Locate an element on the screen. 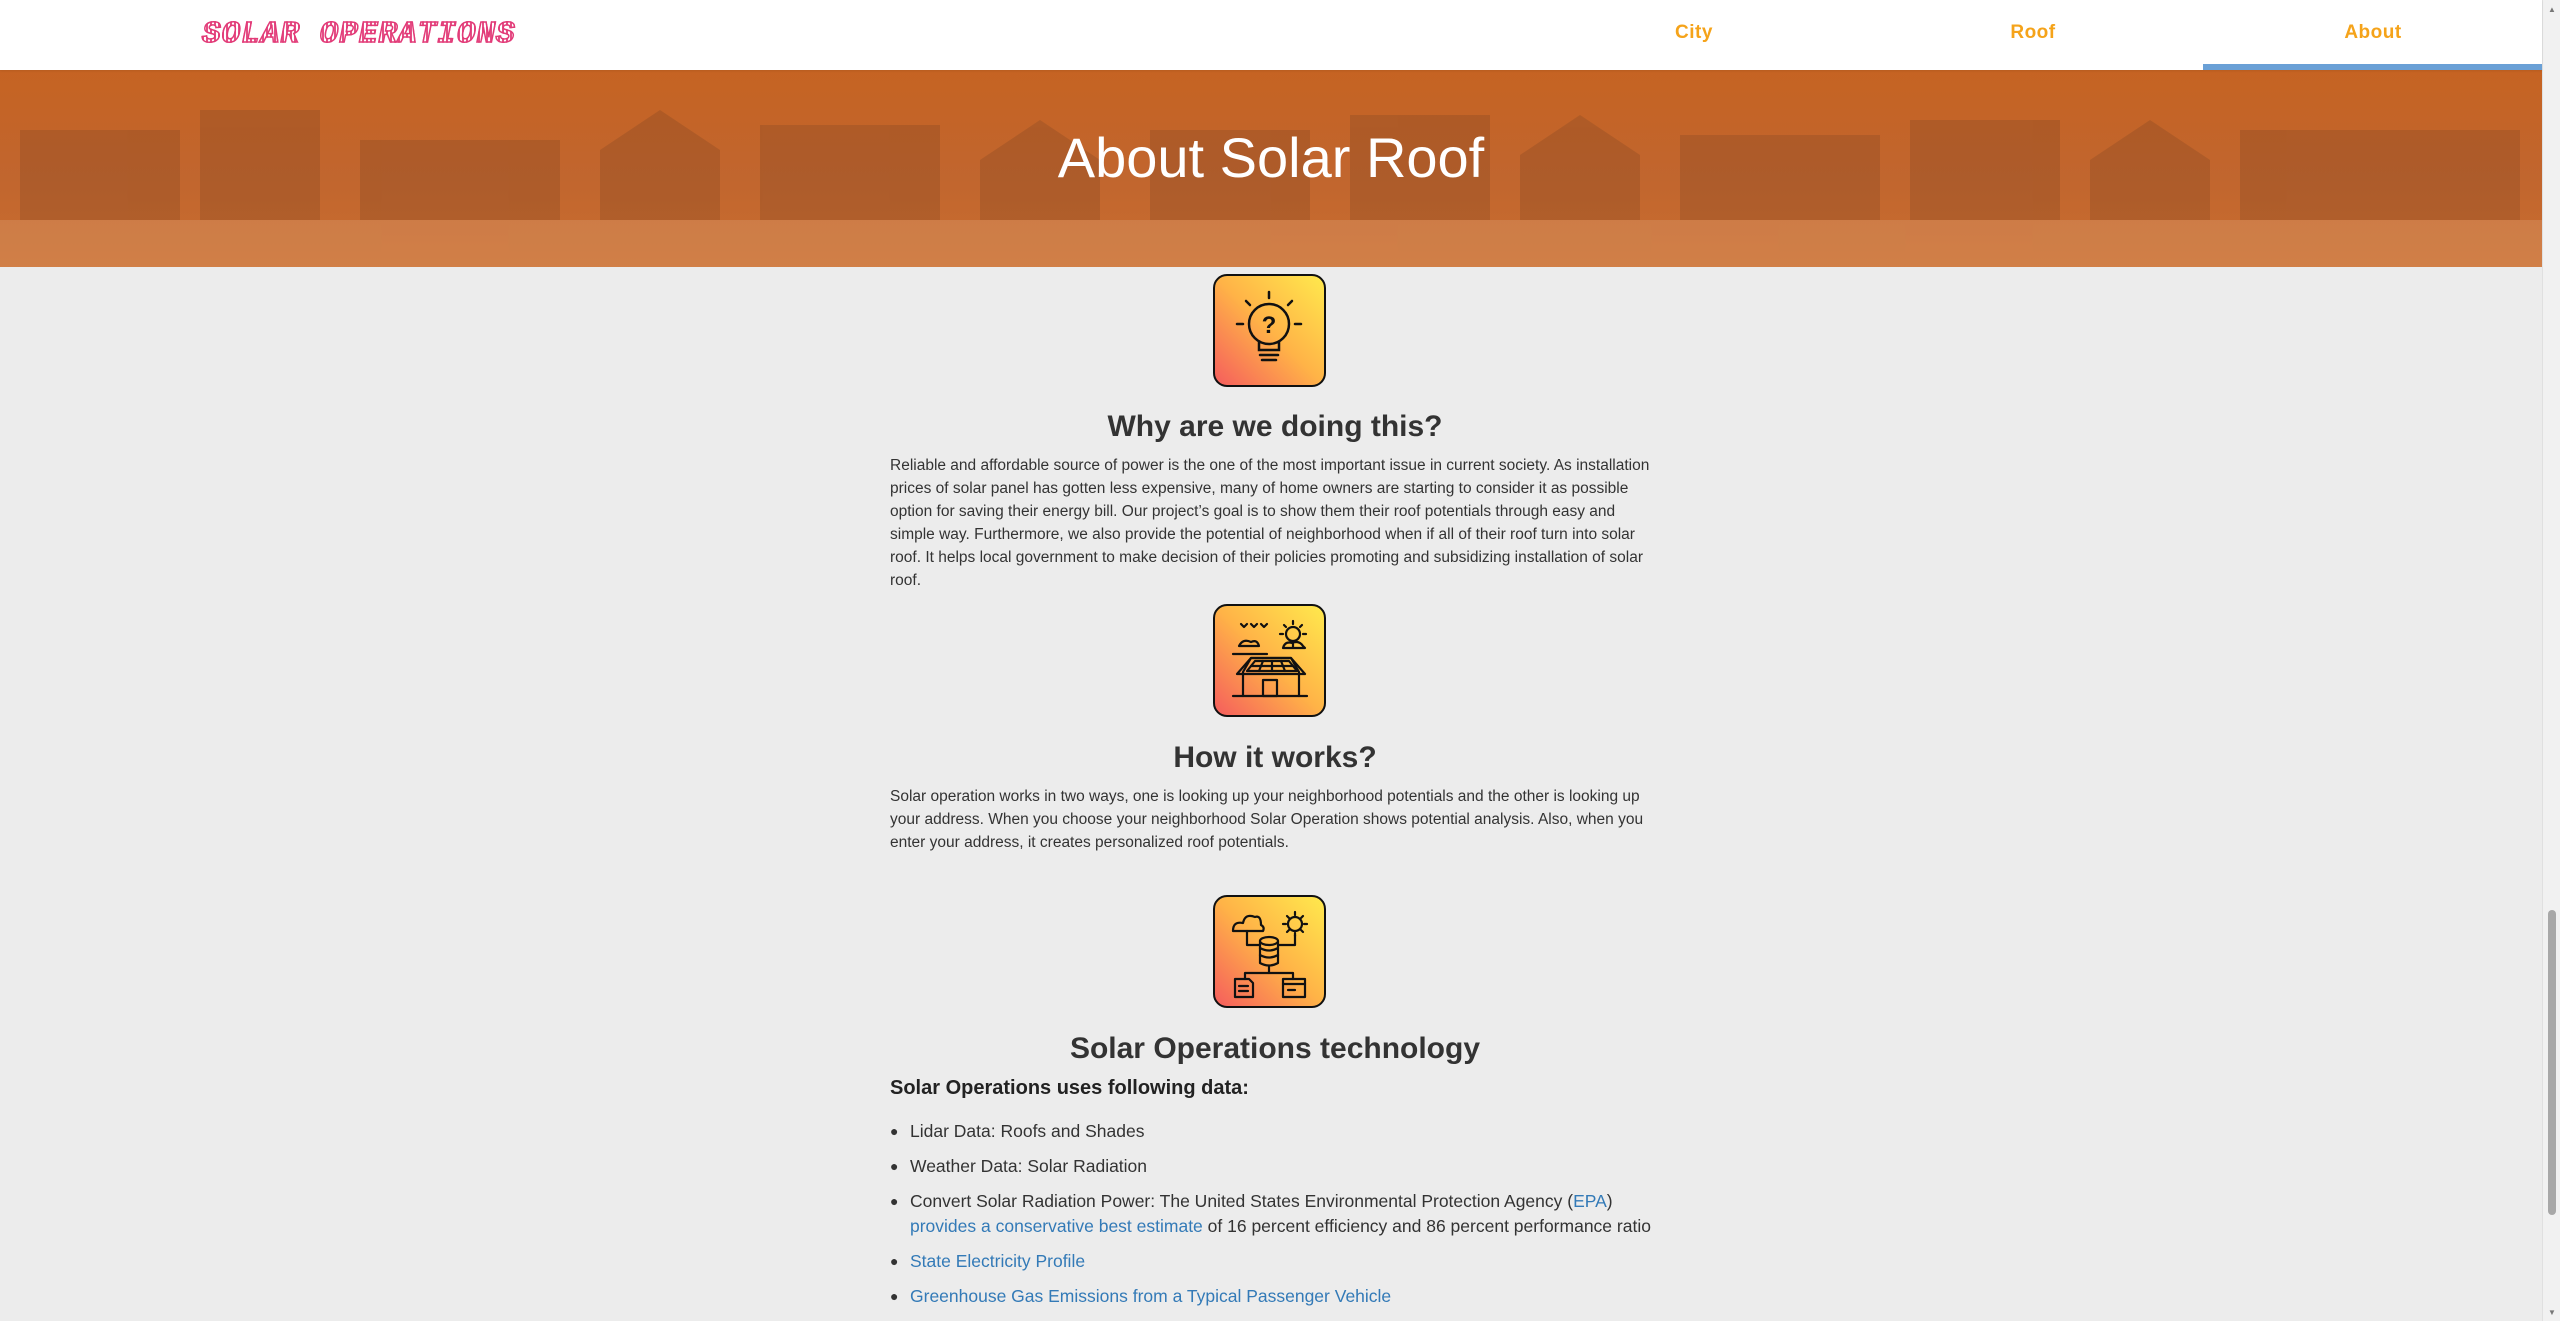 The width and height of the screenshot is (2560, 1321). nav-active-indicator is located at coordinates (2372, 67).